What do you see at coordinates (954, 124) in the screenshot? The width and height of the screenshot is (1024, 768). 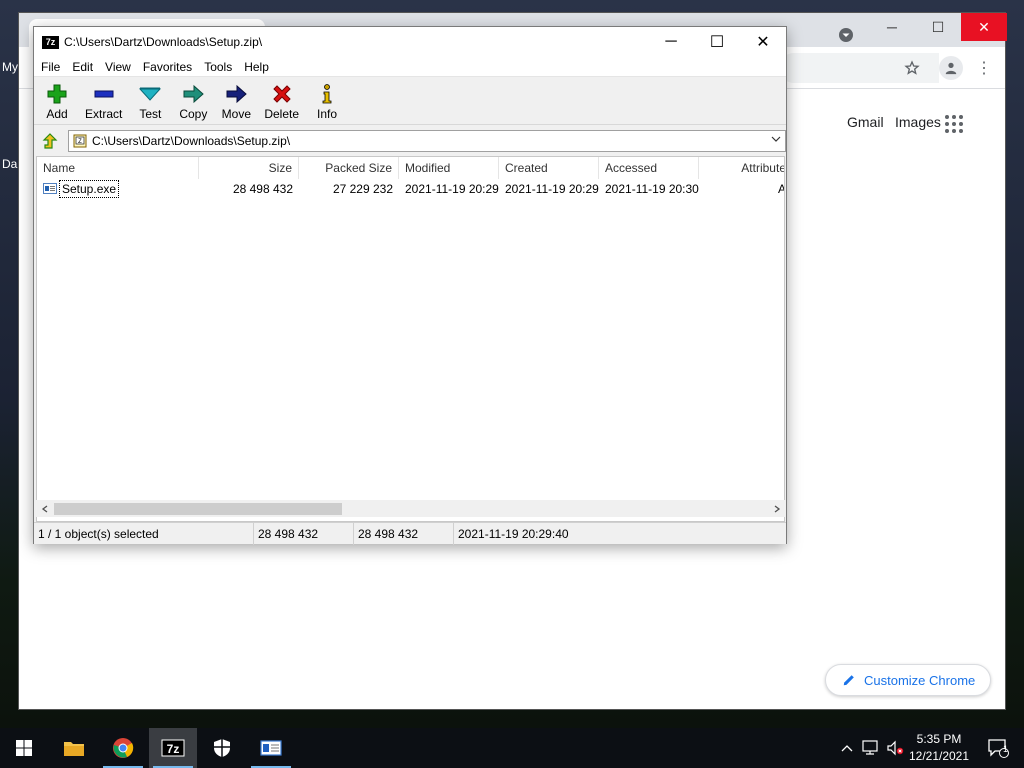 I see `google-apps-icon` at bounding box center [954, 124].